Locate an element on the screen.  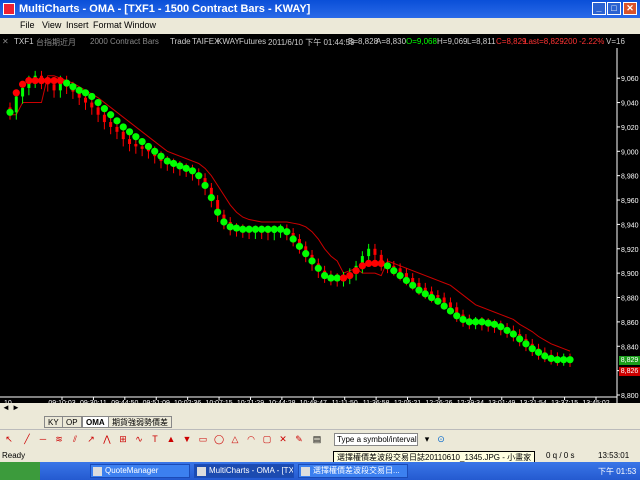
arrow-down-icon: ▼ is located at coordinates (187, 439).